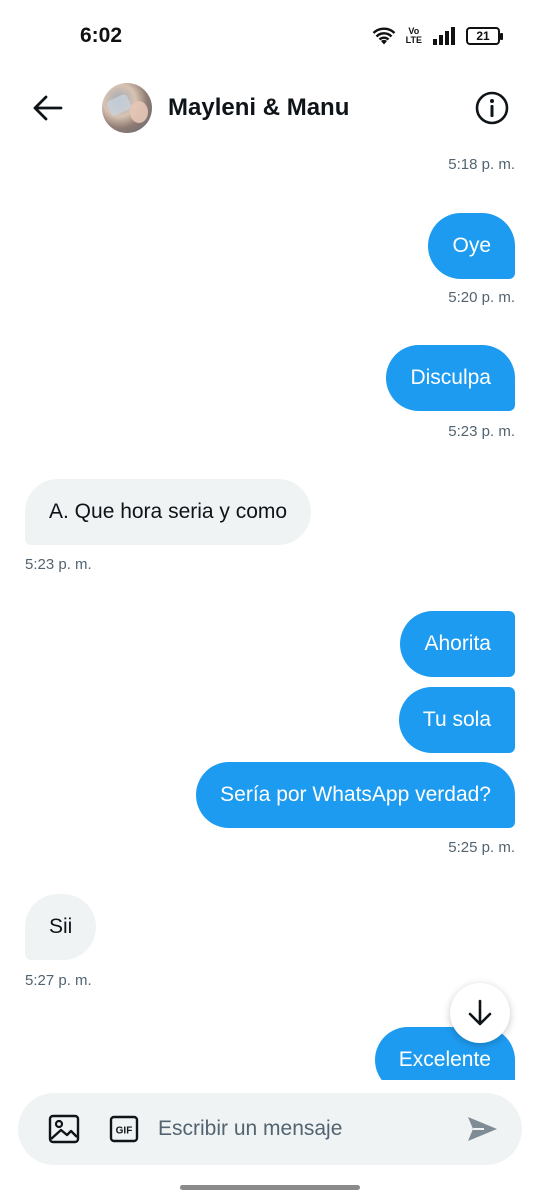 This screenshot has height=1200, width=540. Describe the element at coordinates (481, 297) in the screenshot. I see `message-timestamp: 5:20 p. m.` at that location.